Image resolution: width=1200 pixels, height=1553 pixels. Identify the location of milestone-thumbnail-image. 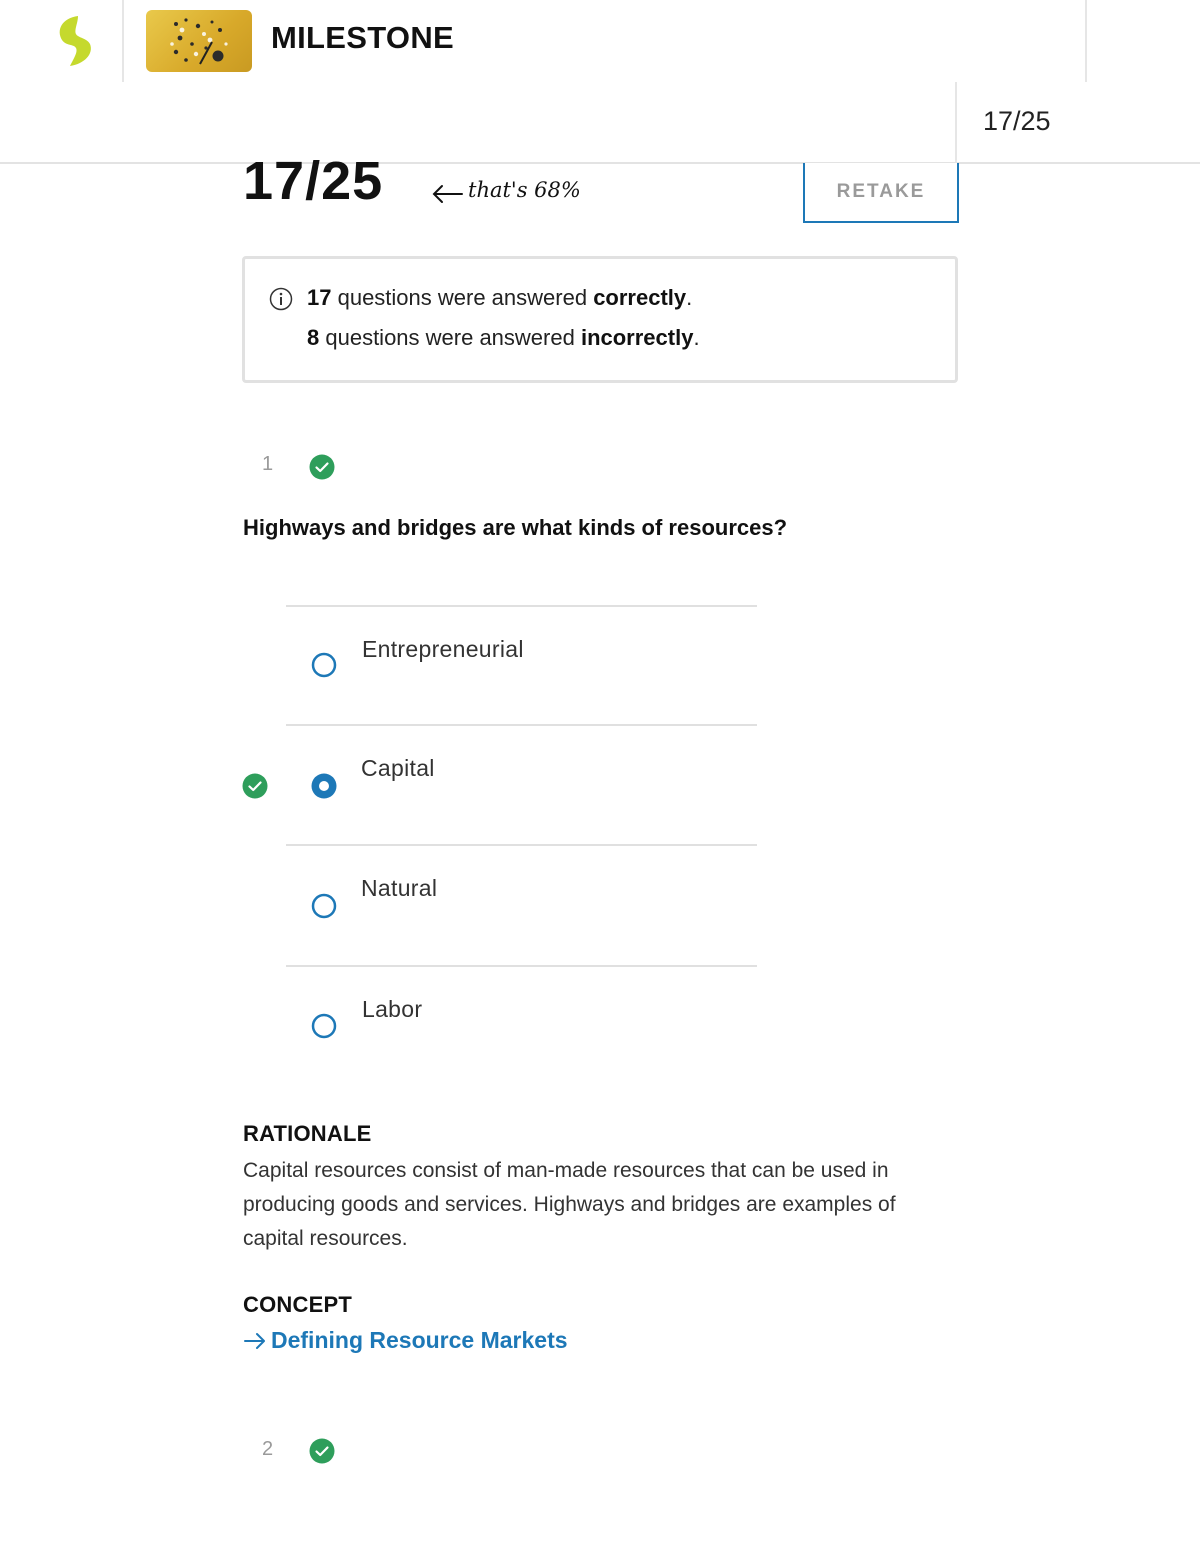
(199, 41).